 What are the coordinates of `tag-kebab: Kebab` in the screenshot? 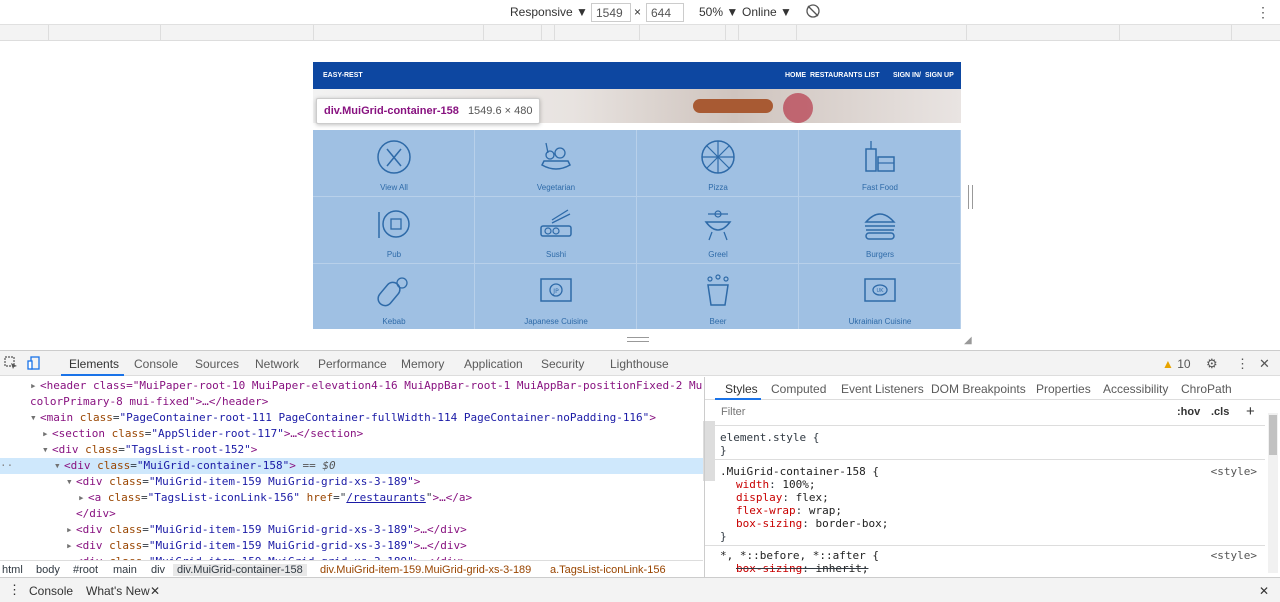 It's located at (394, 296).